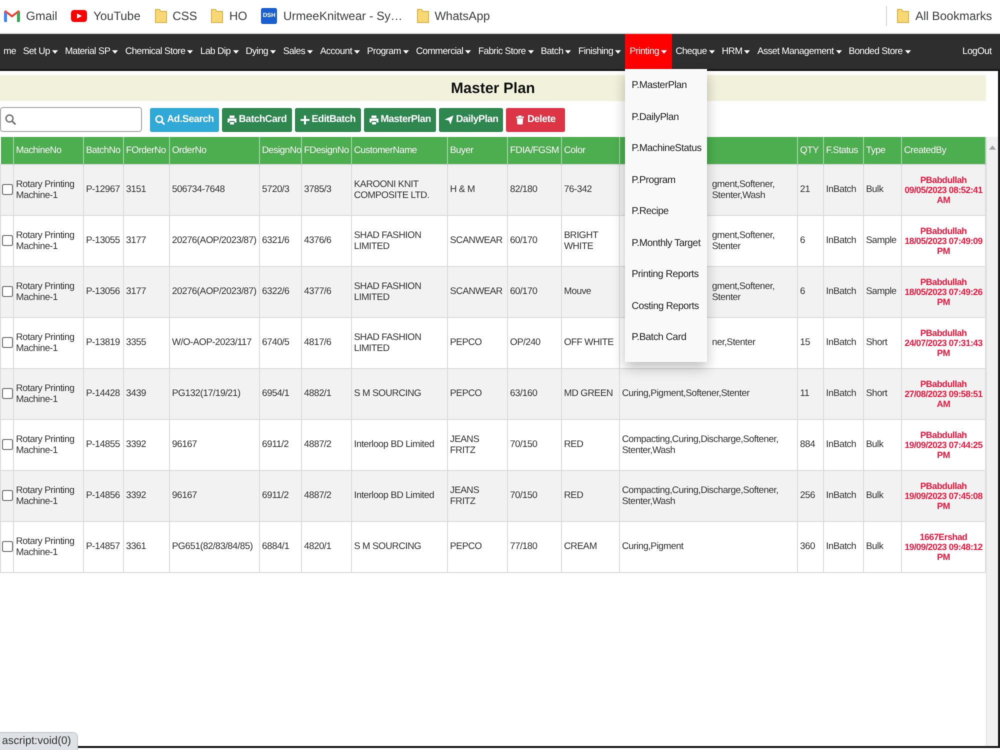  What do you see at coordinates (556, 51) in the screenshot?
I see `nav-menu-item: Batch` at bounding box center [556, 51].